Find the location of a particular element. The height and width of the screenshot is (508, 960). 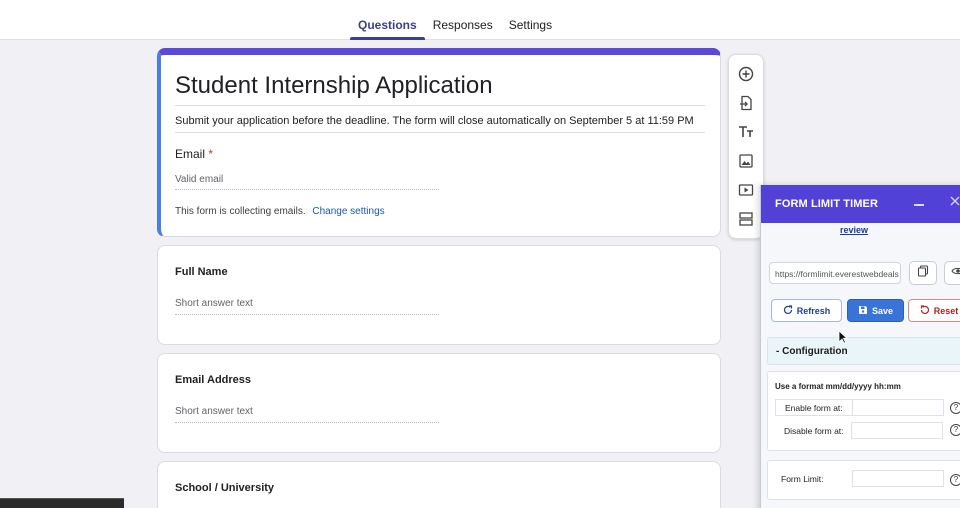

question-card-full-name: Full Name Short answer text is located at coordinates (439, 295).